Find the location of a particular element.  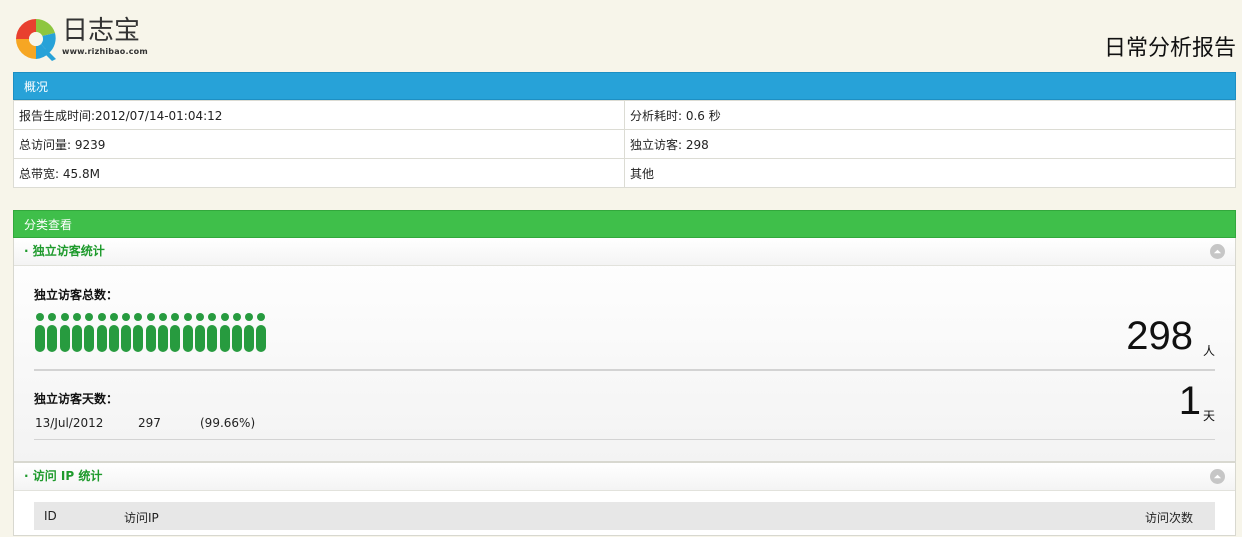

unique-visitor-total-unit: 人 is located at coordinates (1208, 351).